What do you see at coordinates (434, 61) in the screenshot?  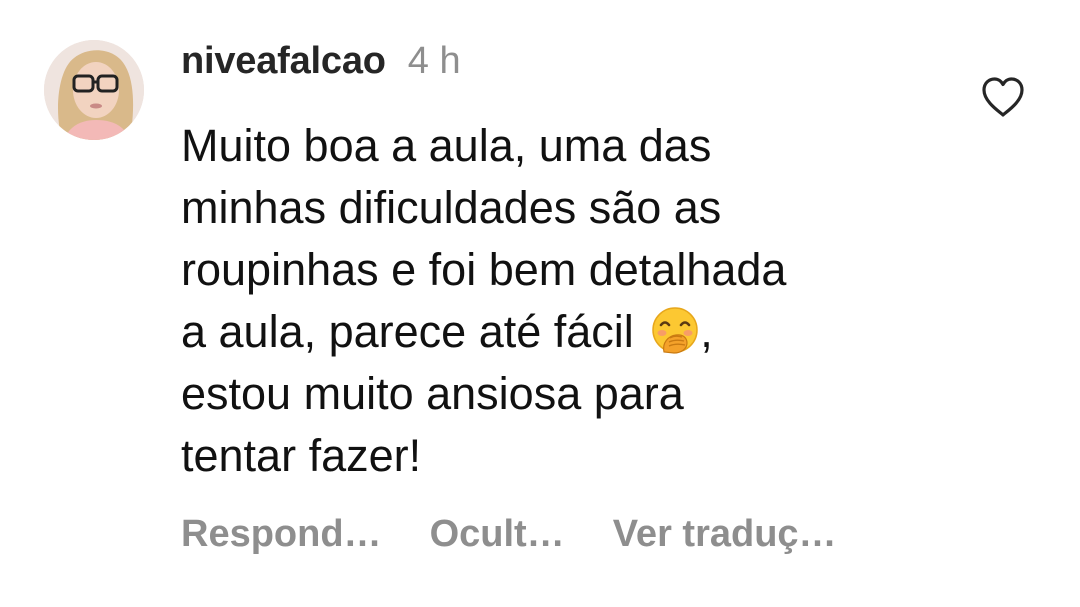 I see `timestamp: 4 h` at bounding box center [434, 61].